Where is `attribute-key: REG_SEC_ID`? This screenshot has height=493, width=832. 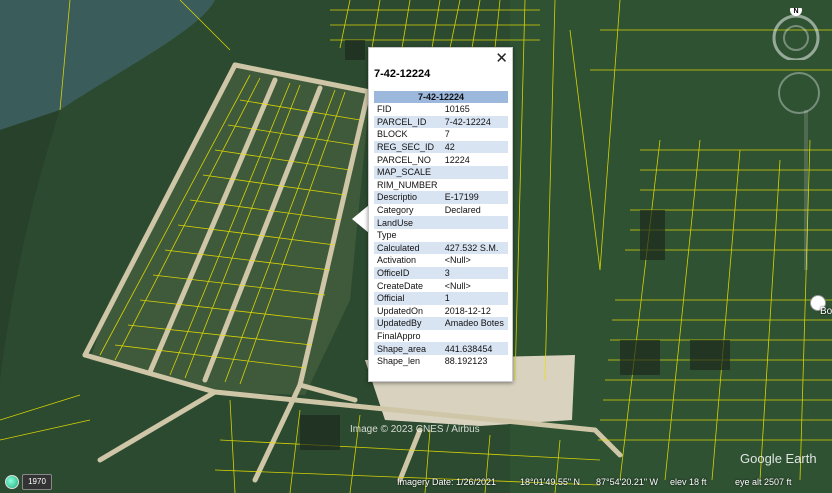
attribute-key: REG_SEC_ID is located at coordinates (408, 147).